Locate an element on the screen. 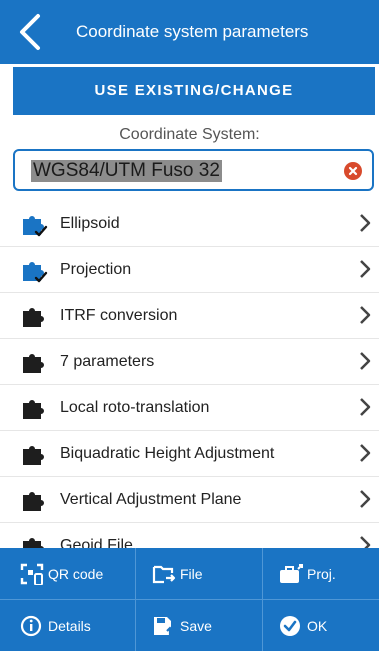 Image resolution: width=379 pixels, height=651 pixels. ok-label: OK is located at coordinates (317, 626).